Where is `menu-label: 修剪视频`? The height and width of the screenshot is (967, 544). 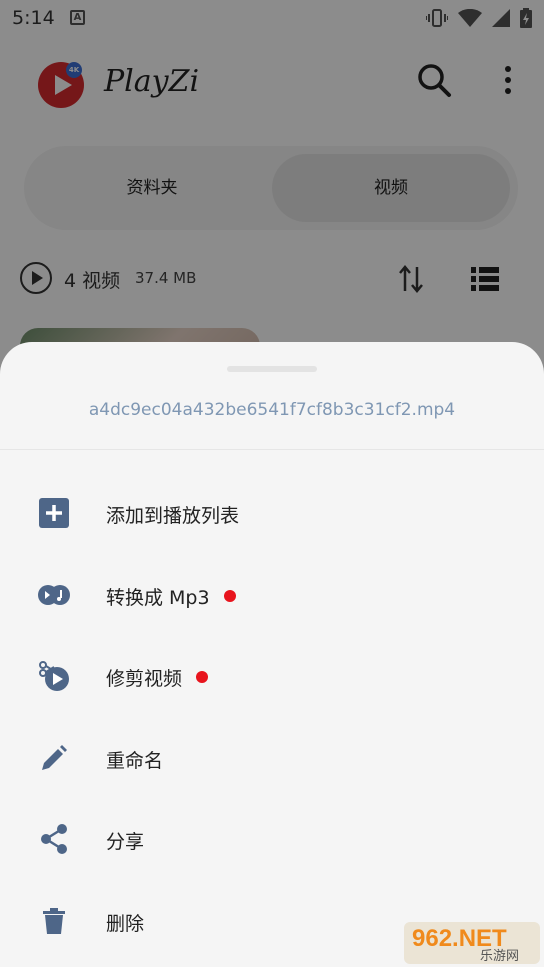
menu-label: 修剪视频 is located at coordinates (157, 677).